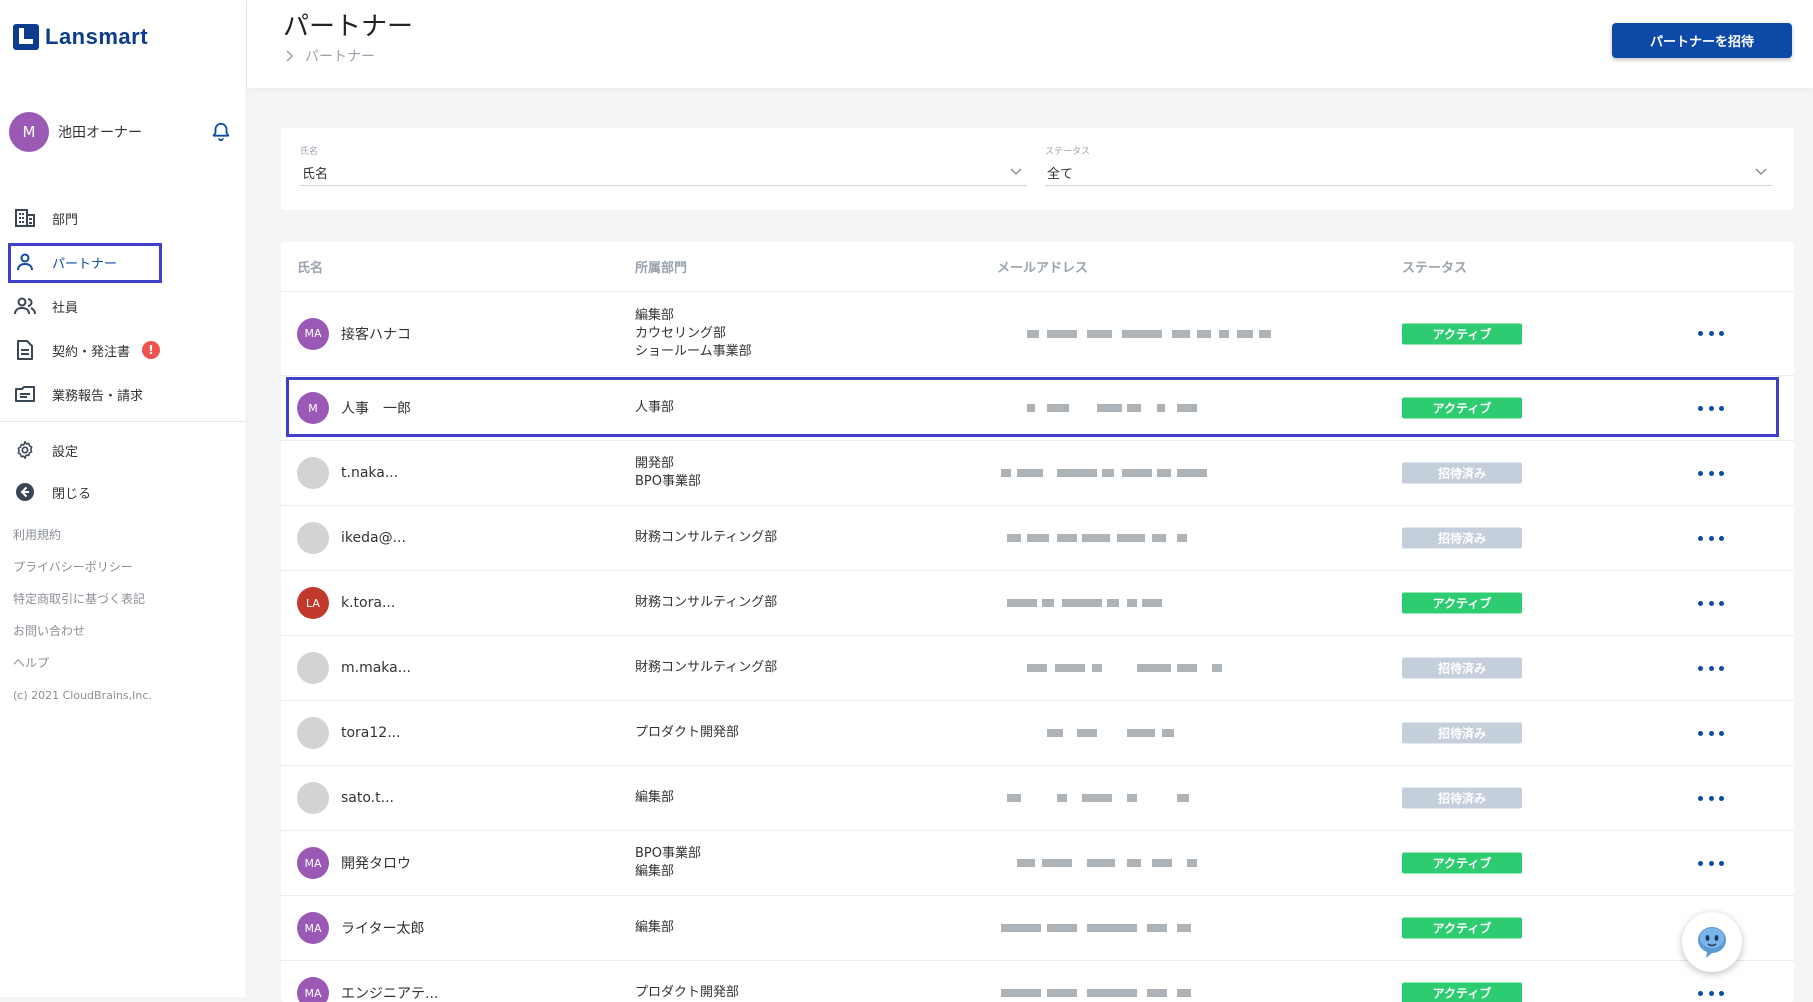  Describe the element at coordinates (96, 37) in the screenshot. I see `logo-text: Lansmart` at that location.